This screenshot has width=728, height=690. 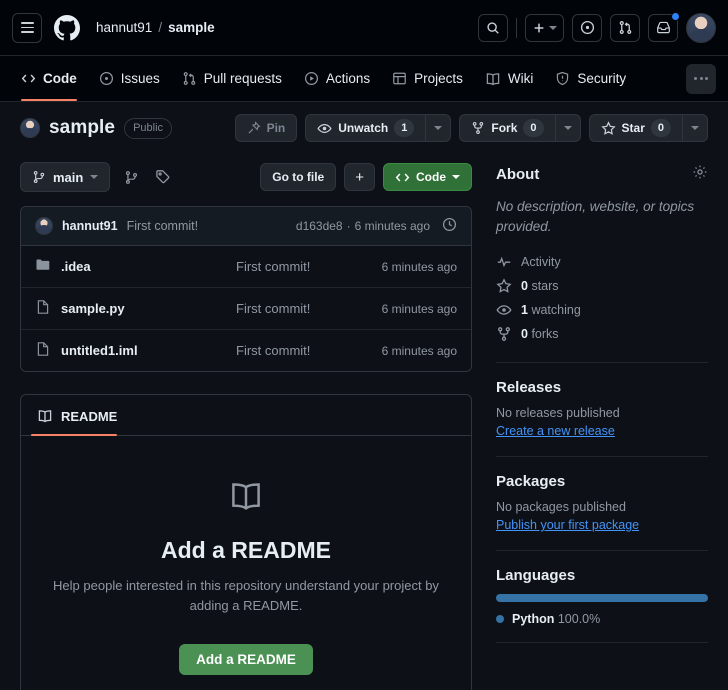 What do you see at coordinates (191, 27) in the screenshot?
I see `breadcrumb-repo: sample` at bounding box center [191, 27].